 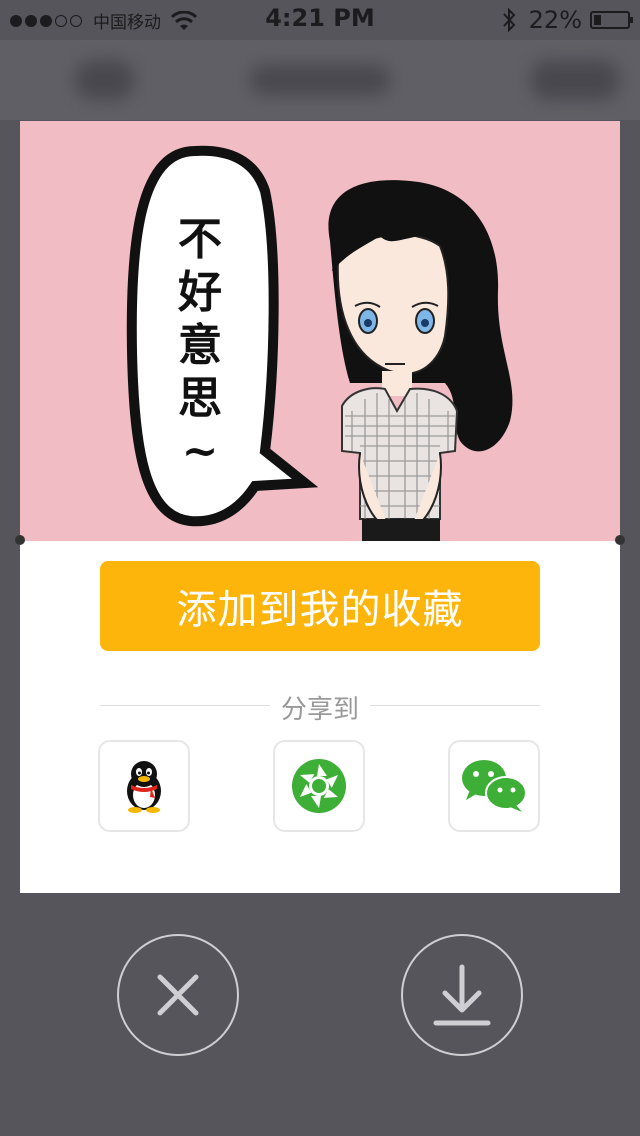 What do you see at coordinates (455, 705) in the screenshot?
I see `divider-line` at bounding box center [455, 705].